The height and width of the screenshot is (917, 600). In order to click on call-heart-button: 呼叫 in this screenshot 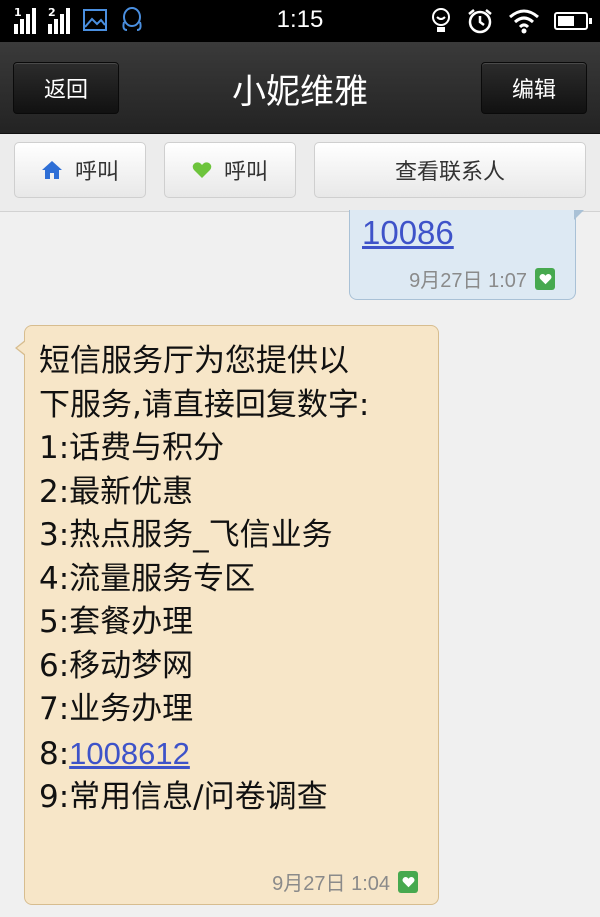, I will do `click(230, 170)`.